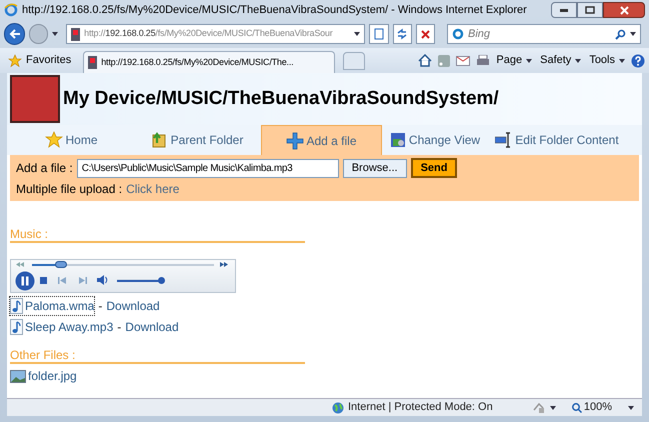 This screenshot has height=422, width=649. What do you see at coordinates (140, 280) in the screenshot?
I see `volume-track` at bounding box center [140, 280].